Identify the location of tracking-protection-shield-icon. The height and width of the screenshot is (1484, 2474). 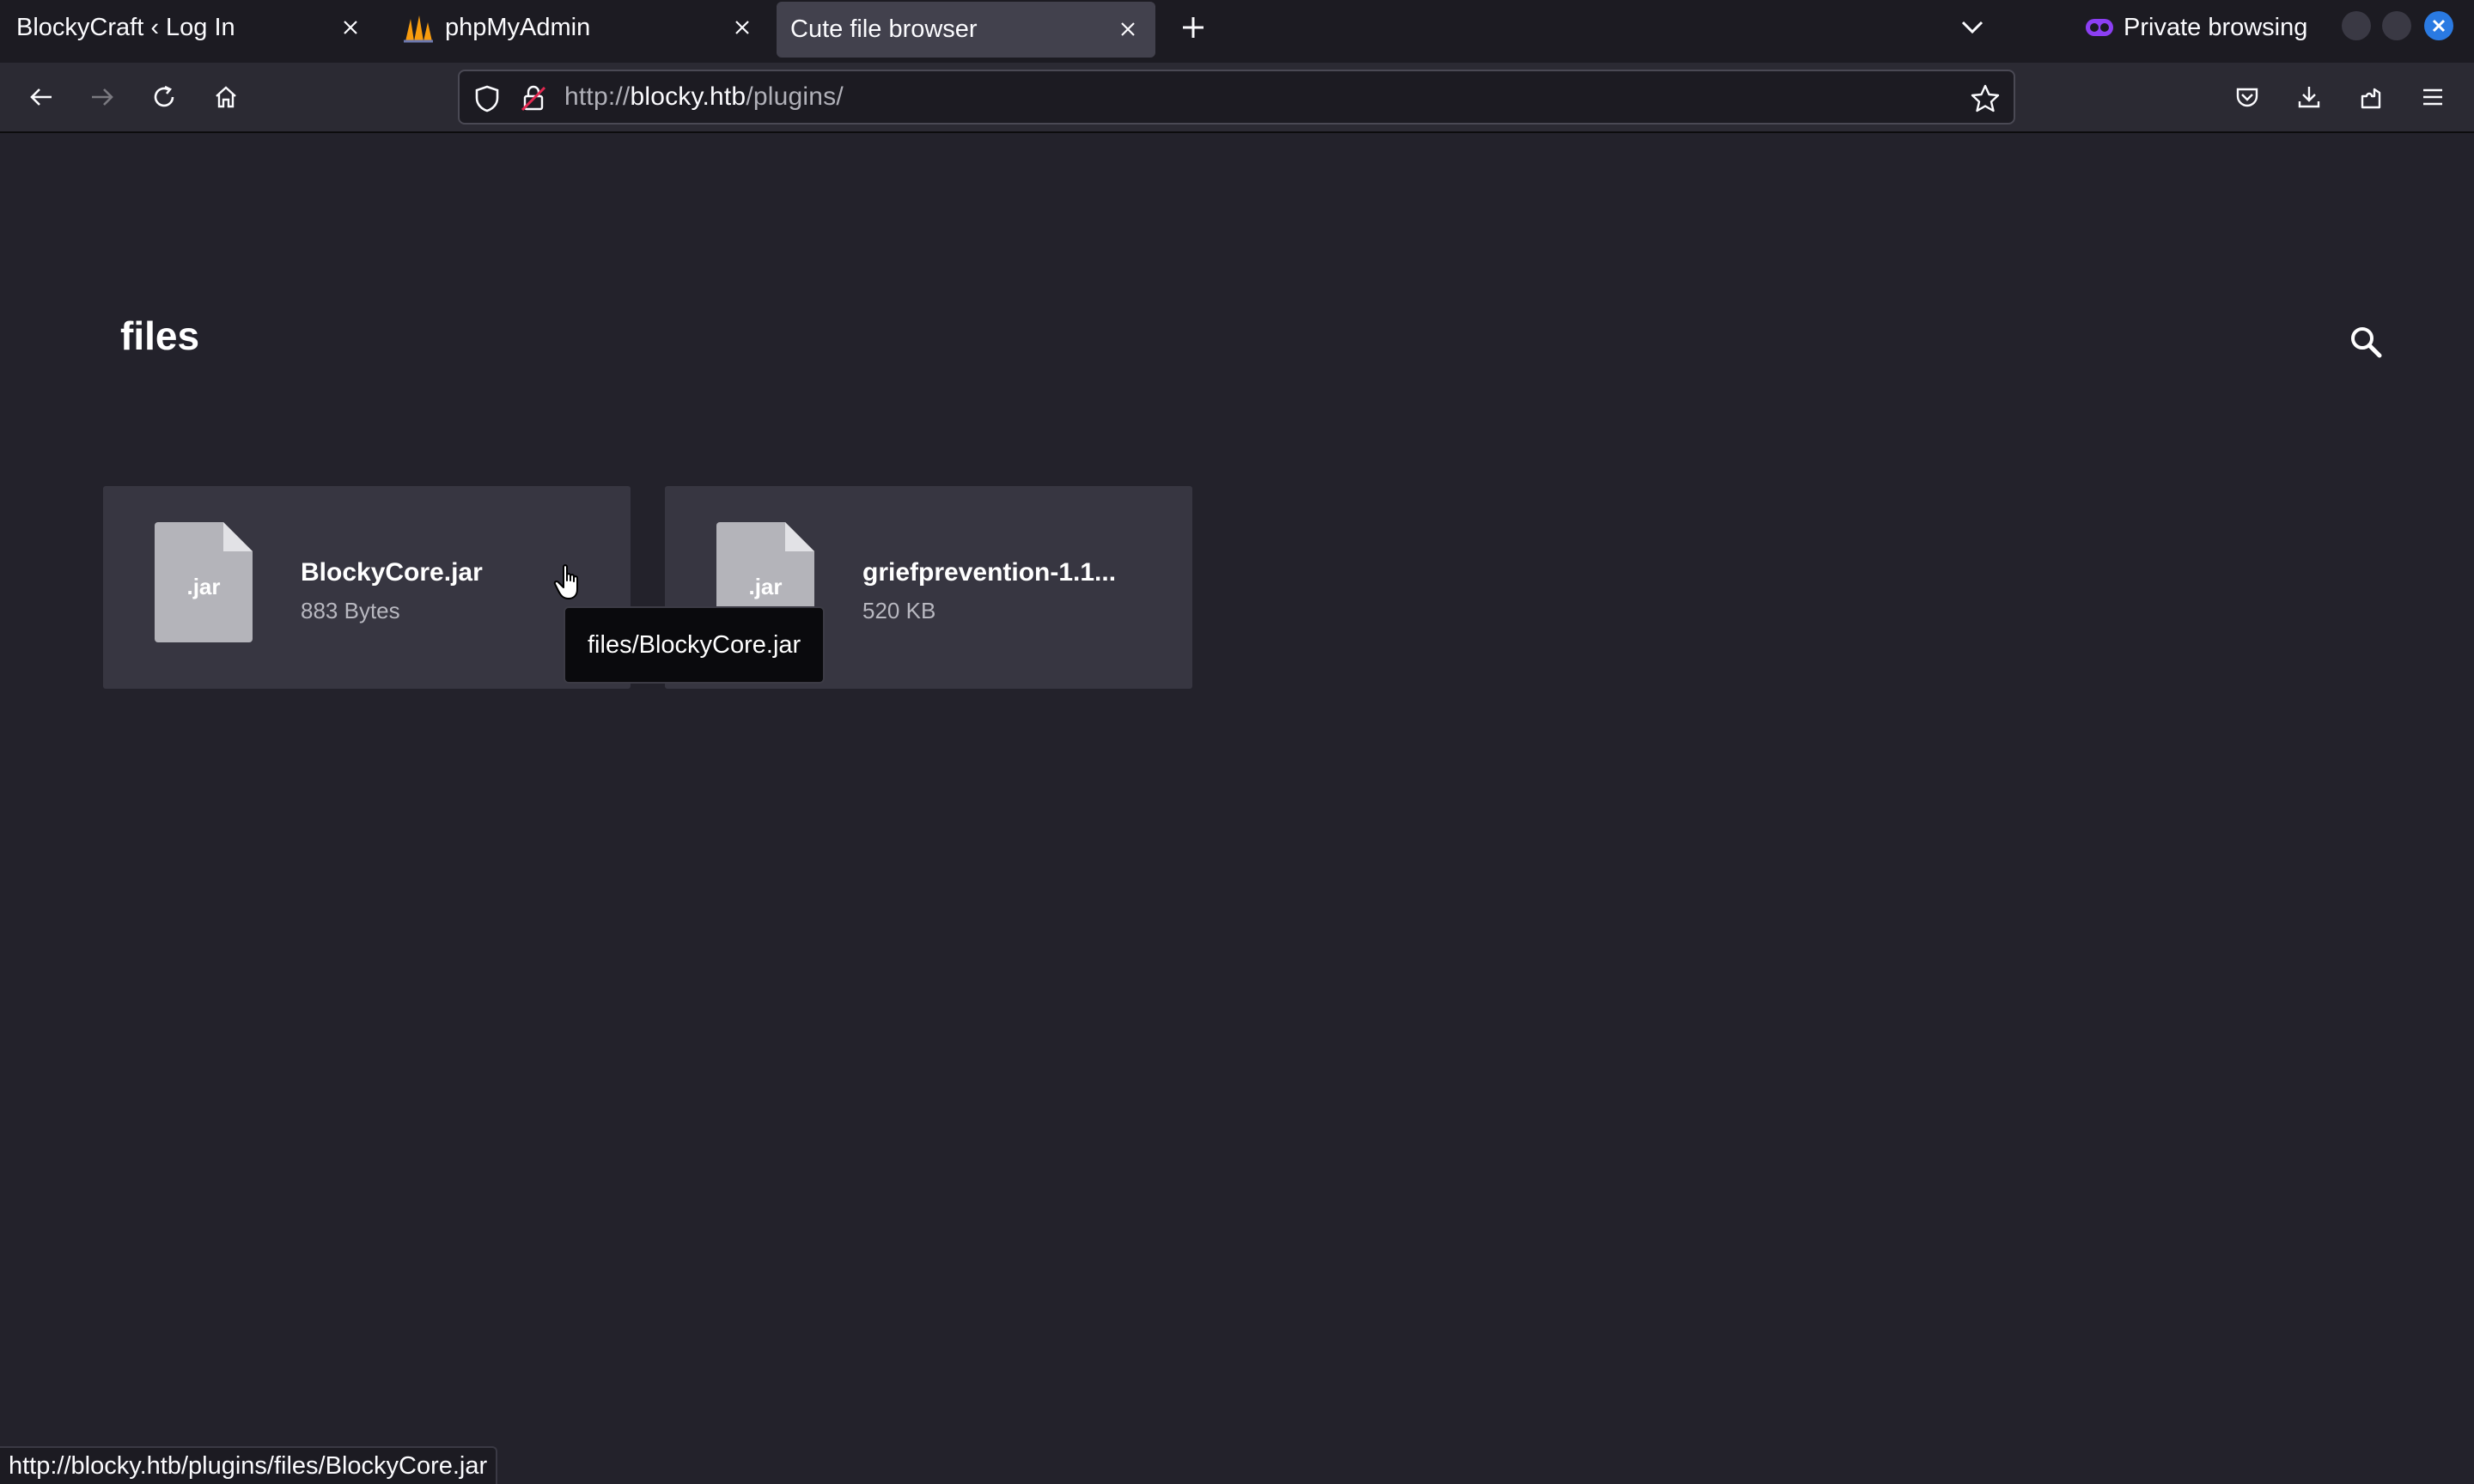
(487, 99).